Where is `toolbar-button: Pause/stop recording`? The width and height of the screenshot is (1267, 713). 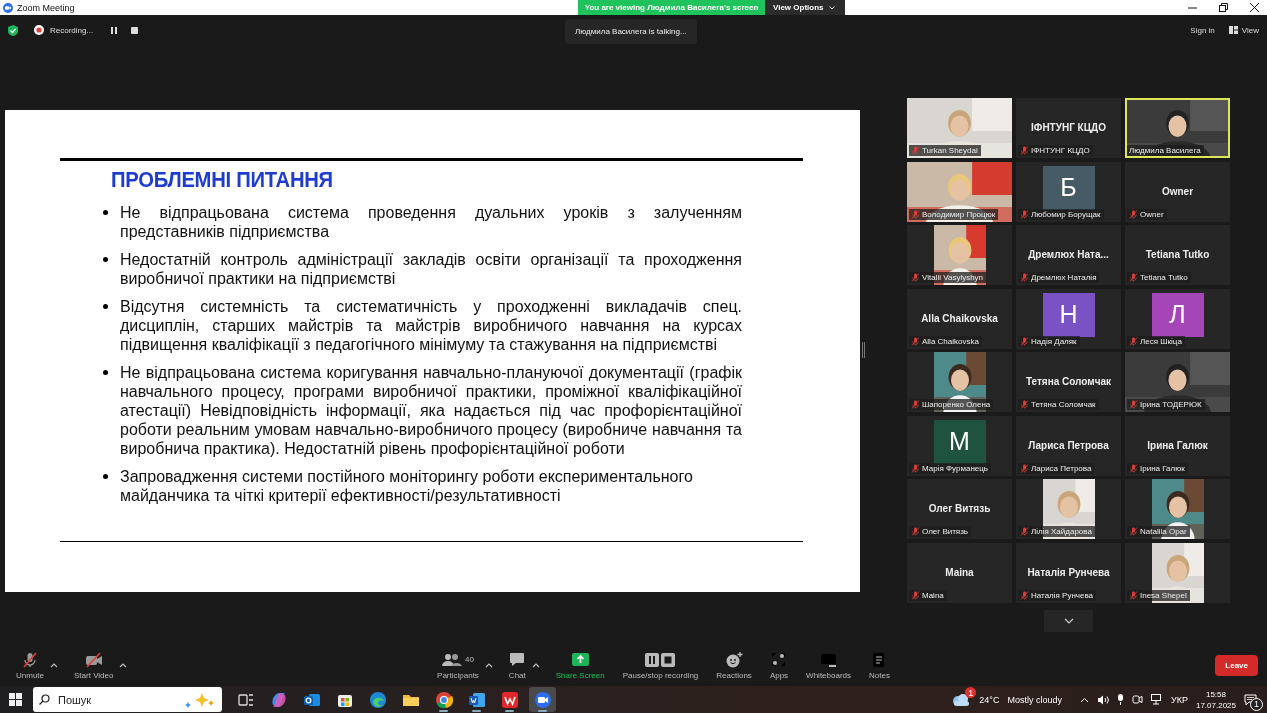
toolbar-button: Pause/stop recording is located at coordinates (660, 665).